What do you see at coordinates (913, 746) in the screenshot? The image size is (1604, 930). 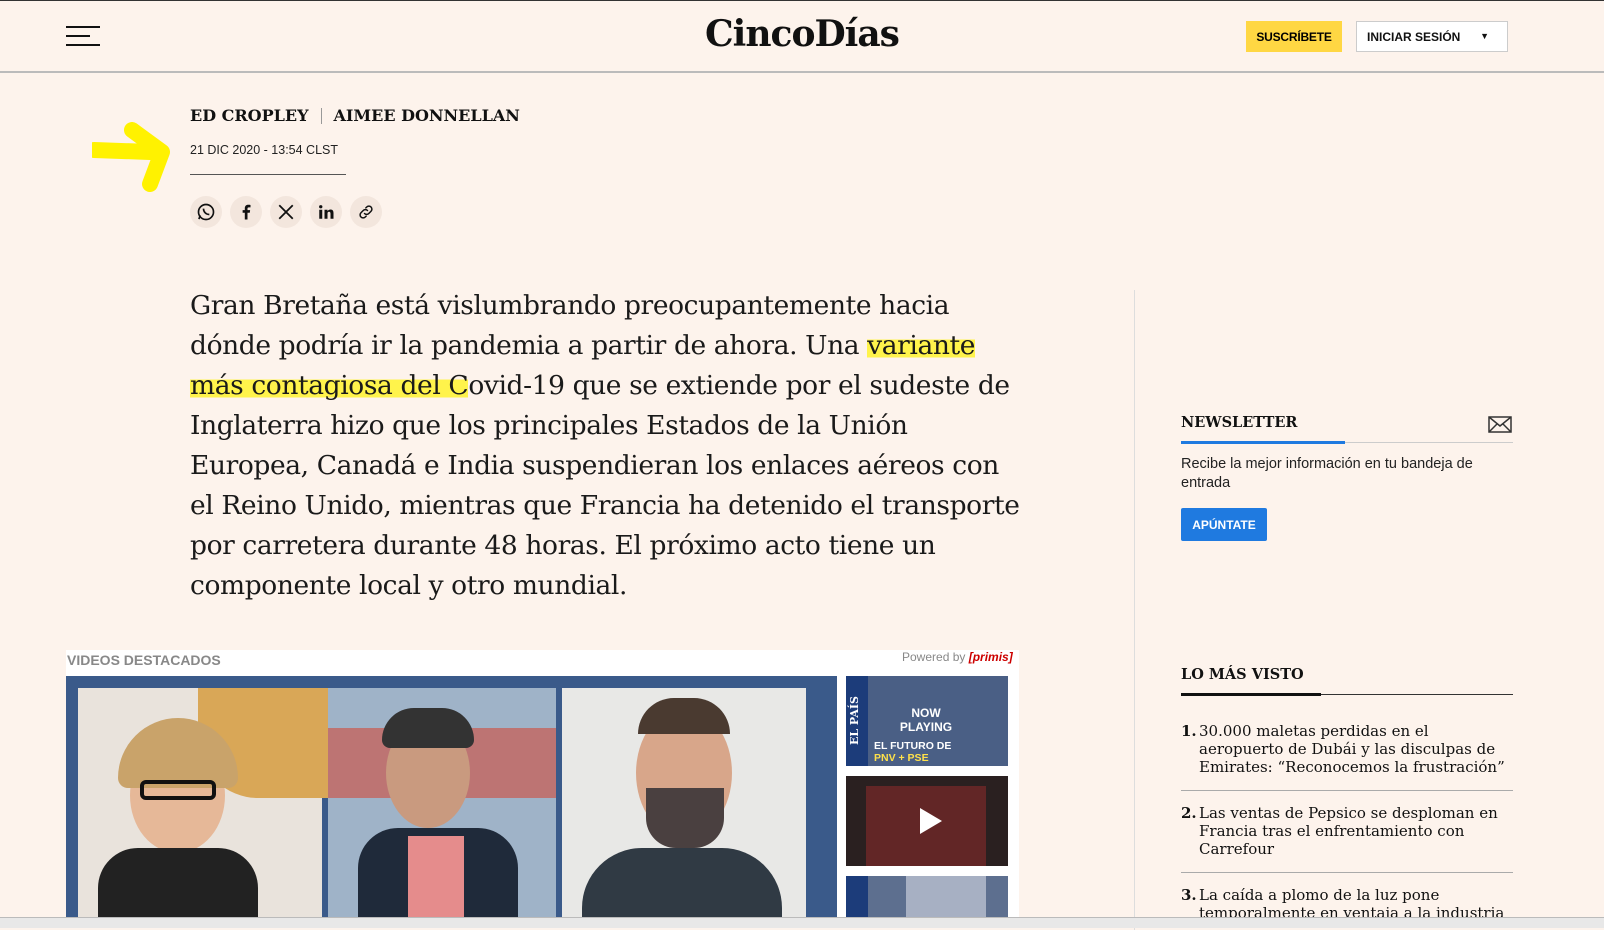 I see `thumb-caption-top: EL FUTURO DE` at bounding box center [913, 746].